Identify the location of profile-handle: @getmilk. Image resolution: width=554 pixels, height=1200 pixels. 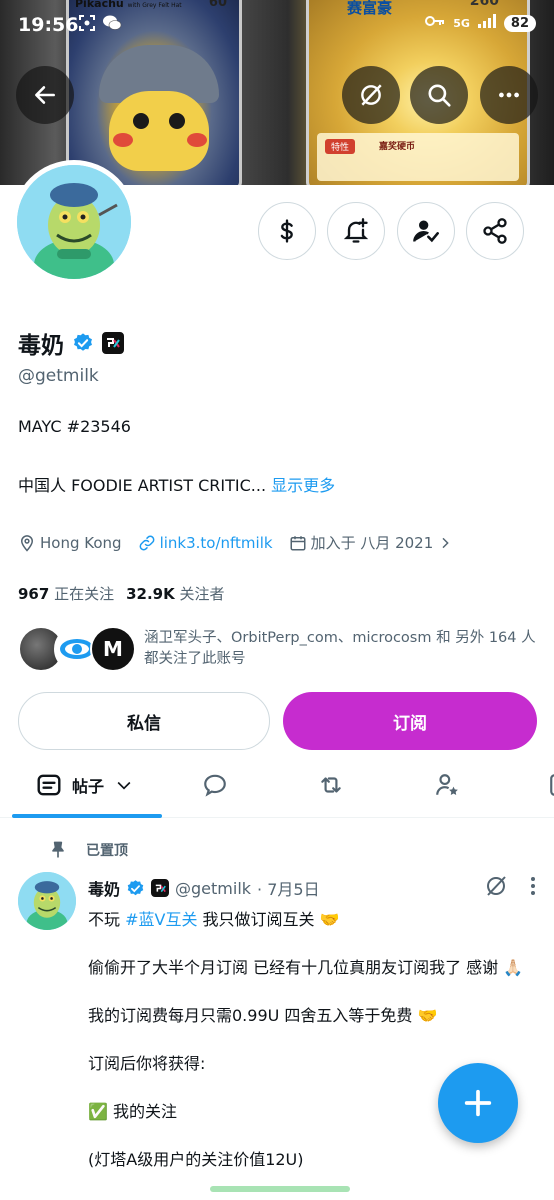
(58, 376).